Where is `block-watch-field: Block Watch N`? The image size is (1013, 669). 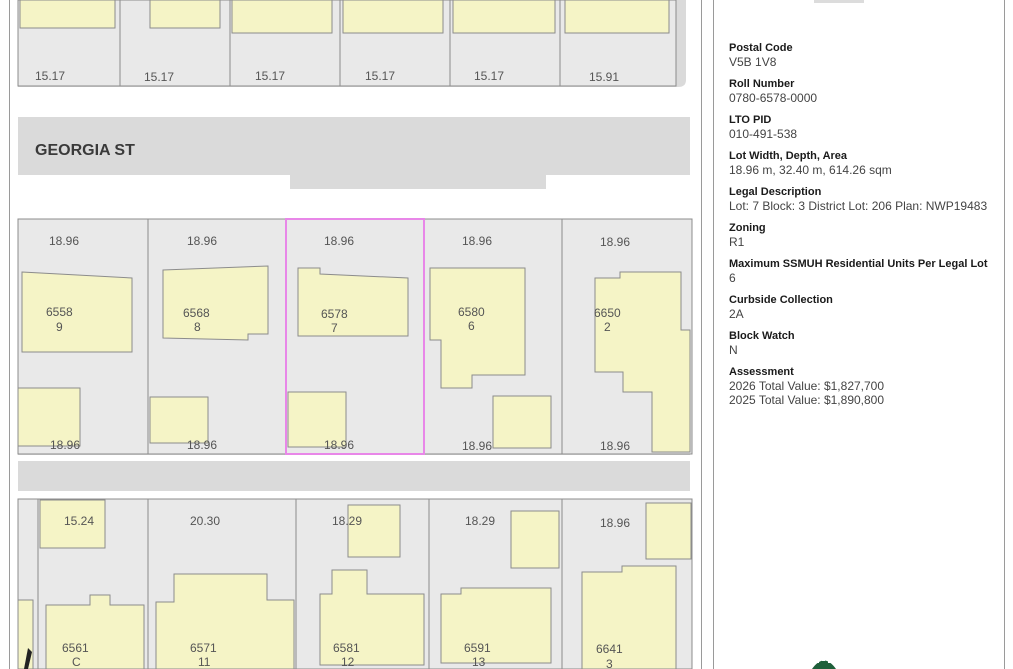
block-watch-field: Block Watch N is located at coordinates (858, 343).